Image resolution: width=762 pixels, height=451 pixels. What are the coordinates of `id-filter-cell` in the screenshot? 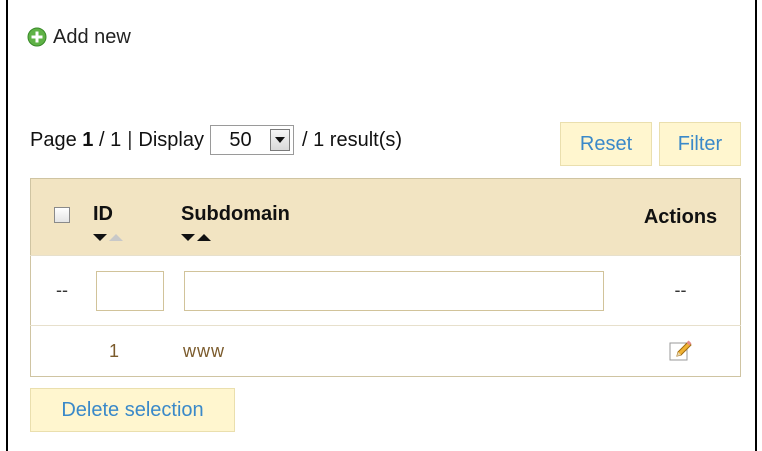 It's located at (137, 290).